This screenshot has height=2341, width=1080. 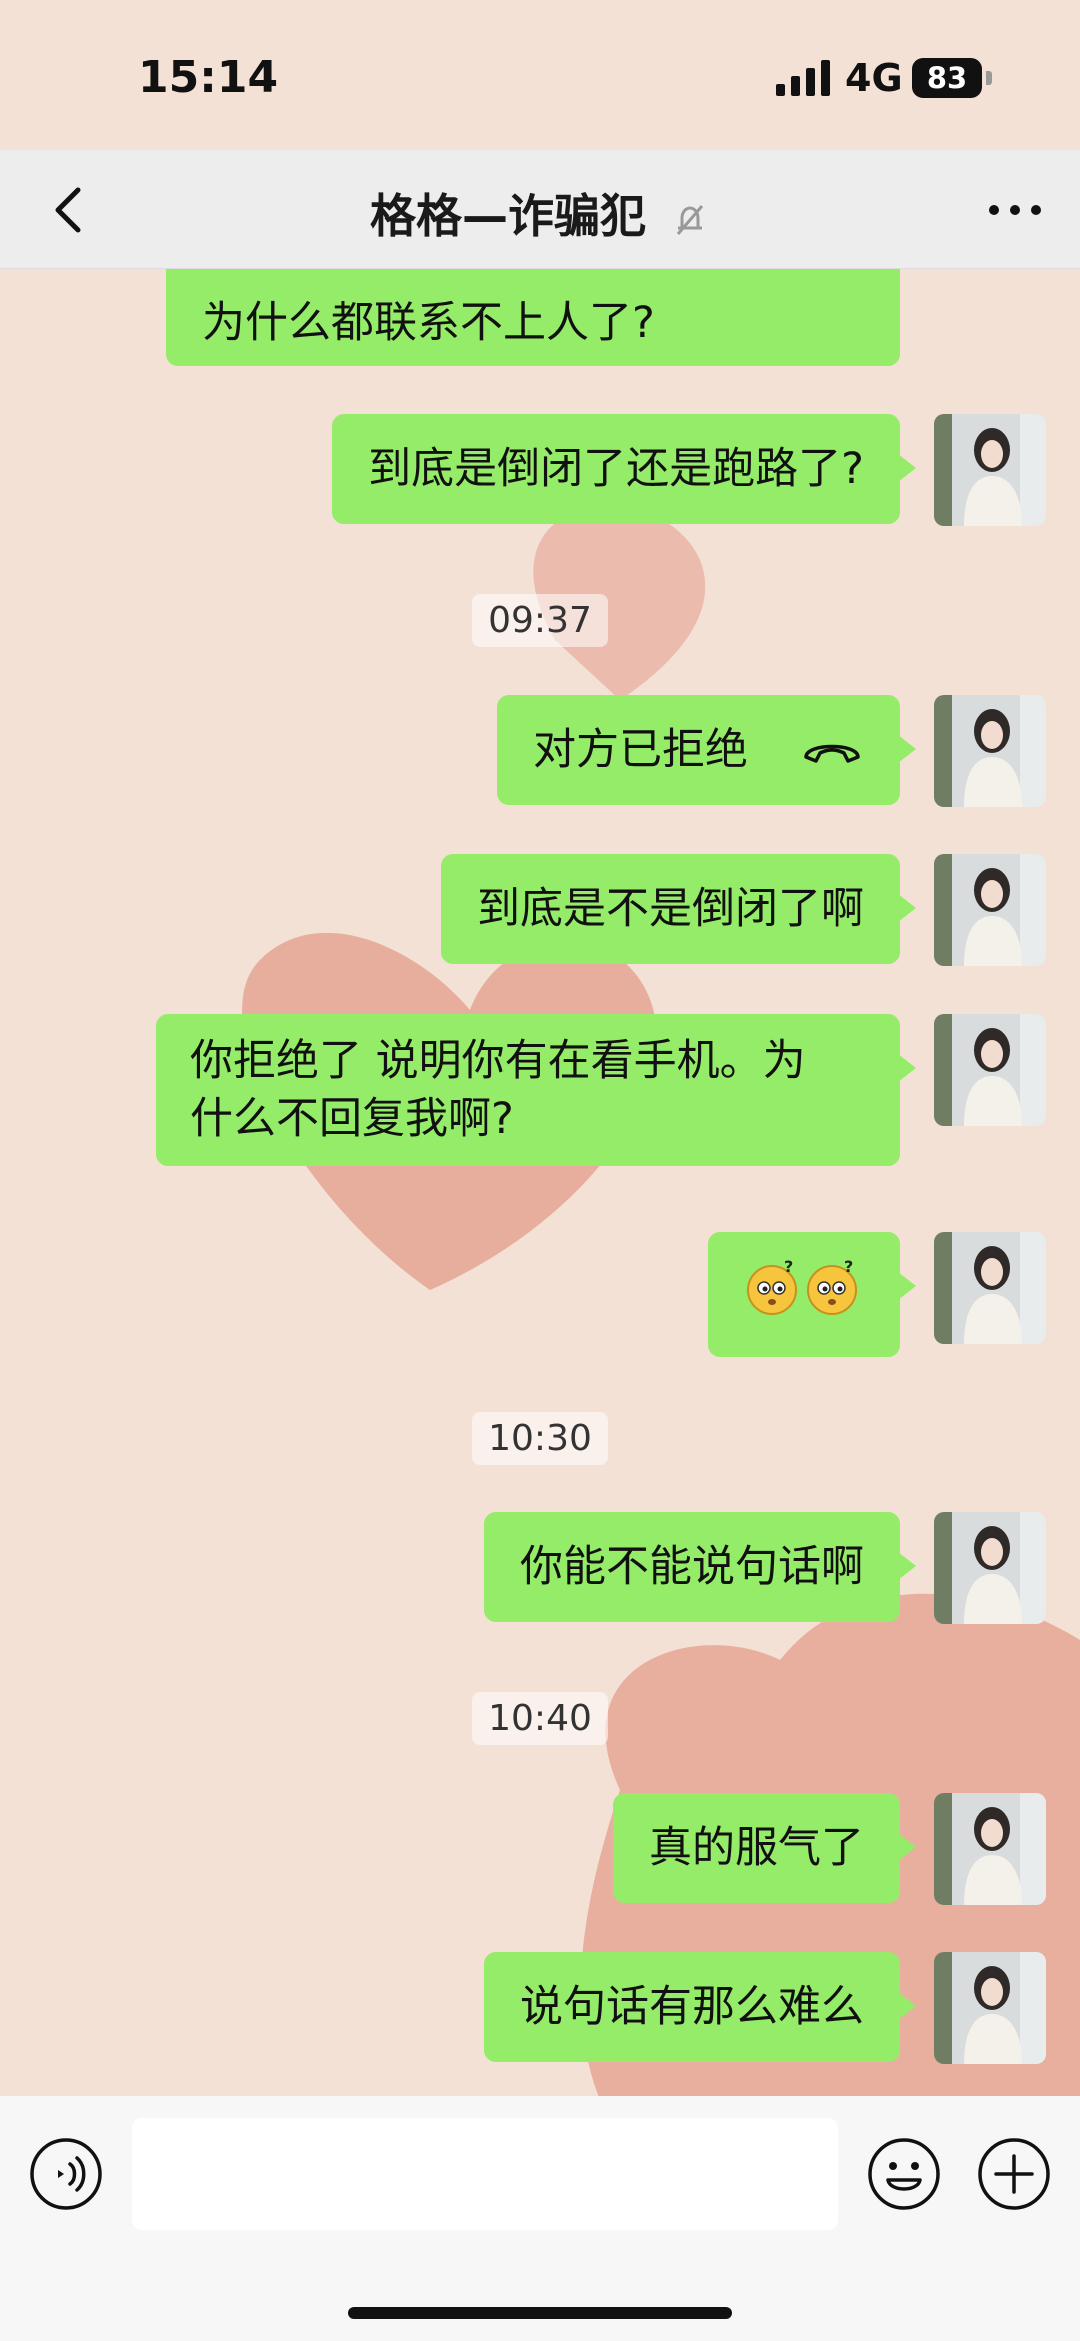 What do you see at coordinates (1015, 210) in the screenshot?
I see `more-dots-icon` at bounding box center [1015, 210].